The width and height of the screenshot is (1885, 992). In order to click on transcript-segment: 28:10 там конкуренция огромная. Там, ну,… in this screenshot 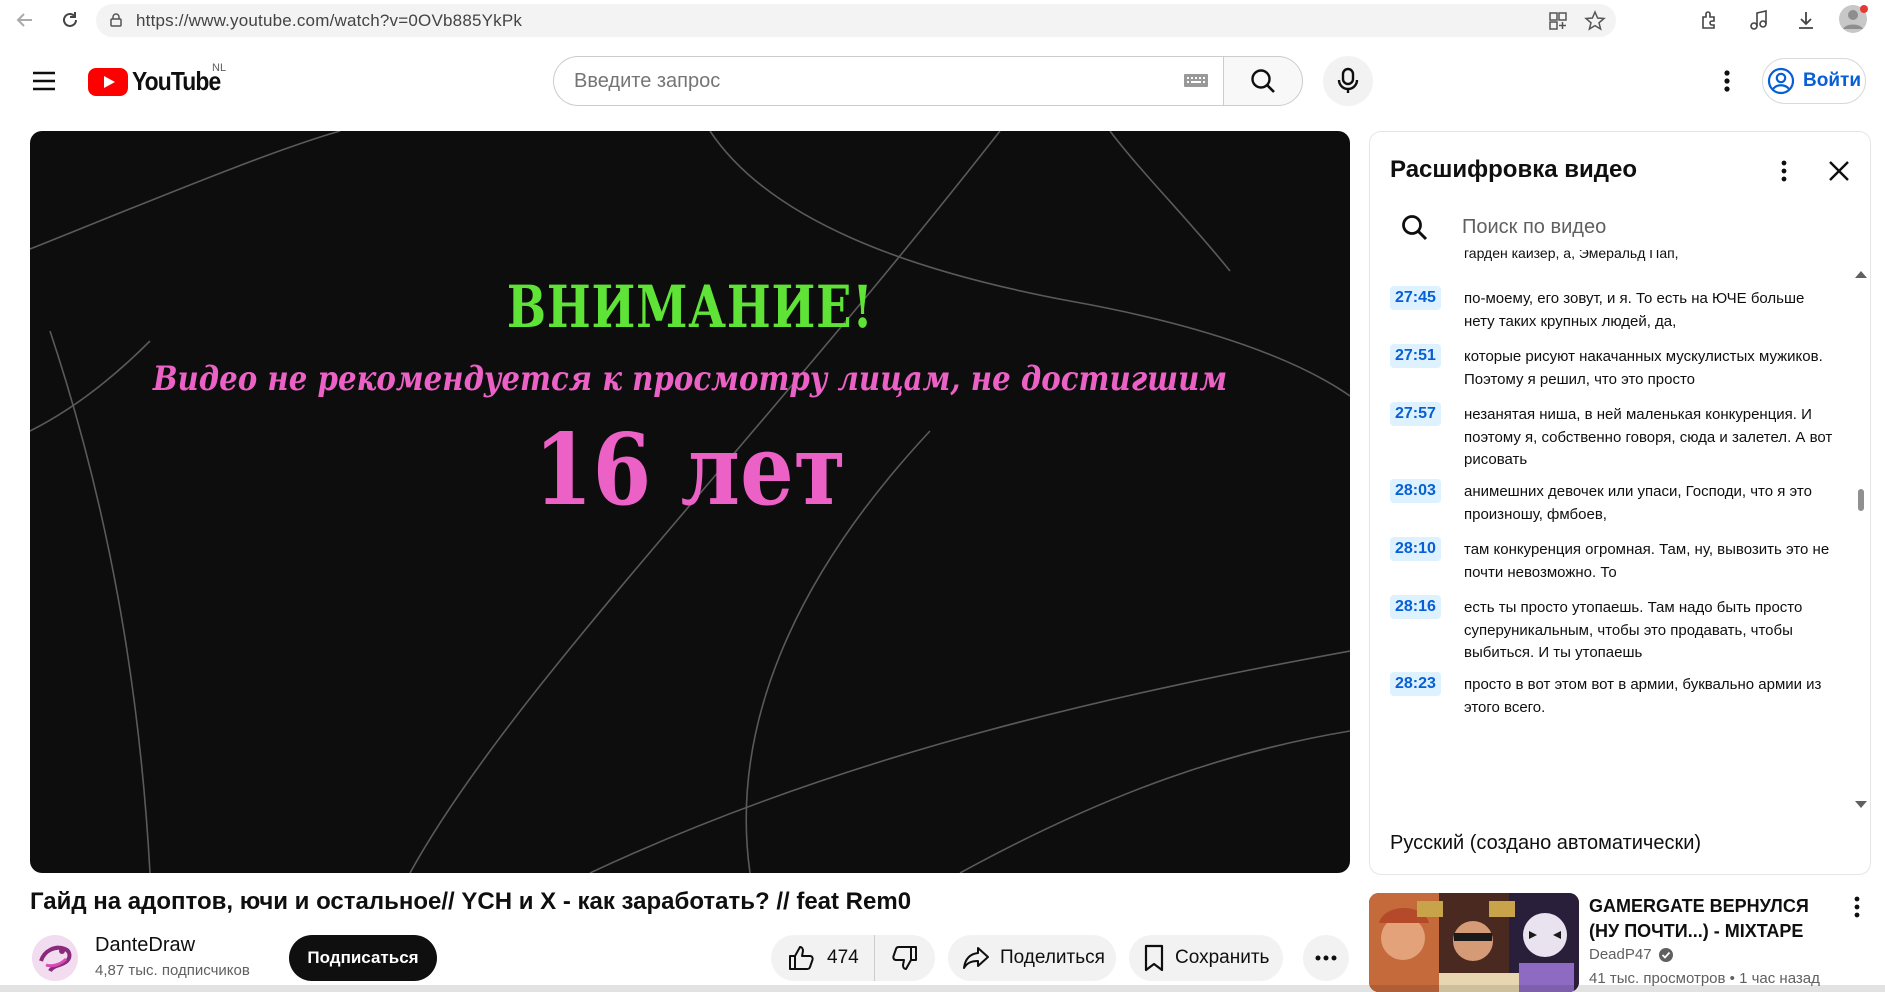, I will do `click(1615, 559)`.